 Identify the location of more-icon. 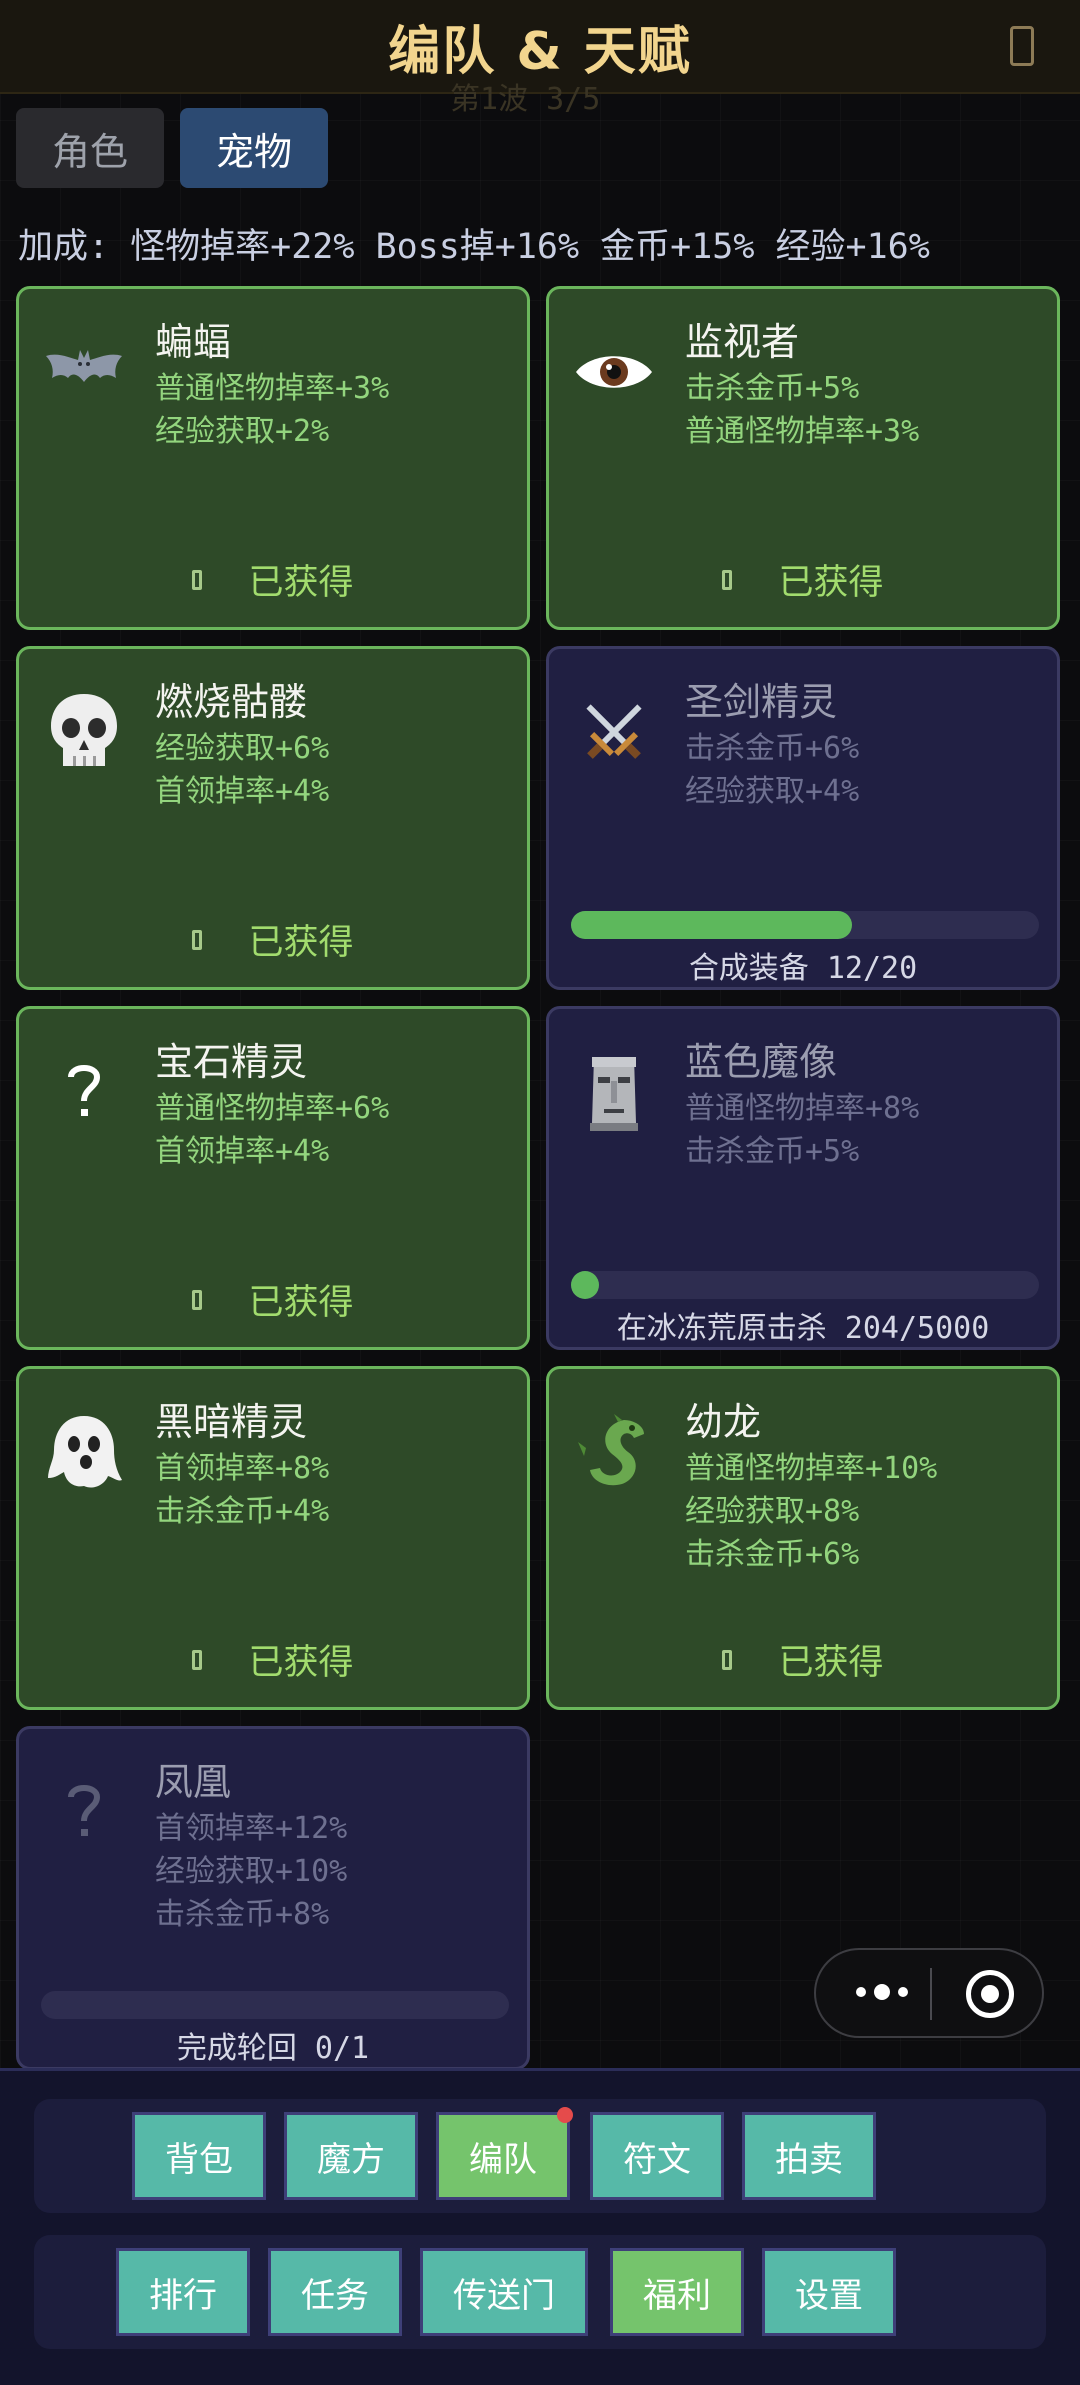
(882, 1992).